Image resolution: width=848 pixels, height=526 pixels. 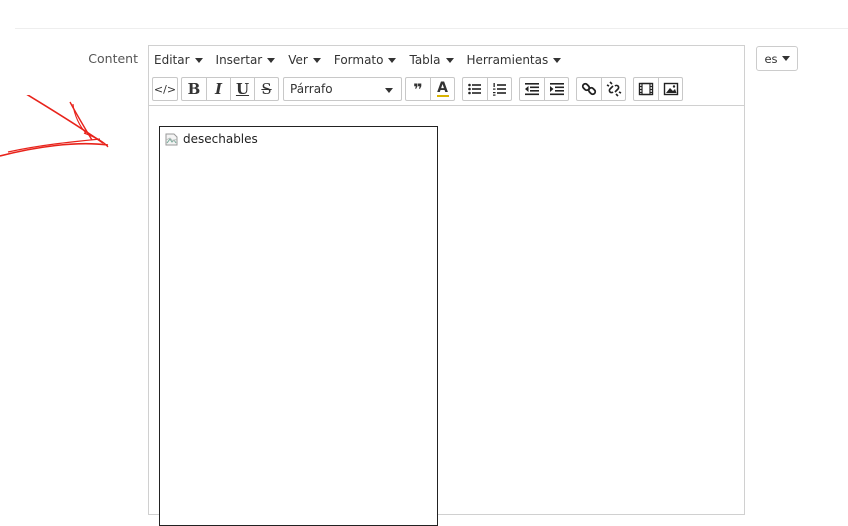 I want to click on italic-button: I, so click(x=218, y=89).